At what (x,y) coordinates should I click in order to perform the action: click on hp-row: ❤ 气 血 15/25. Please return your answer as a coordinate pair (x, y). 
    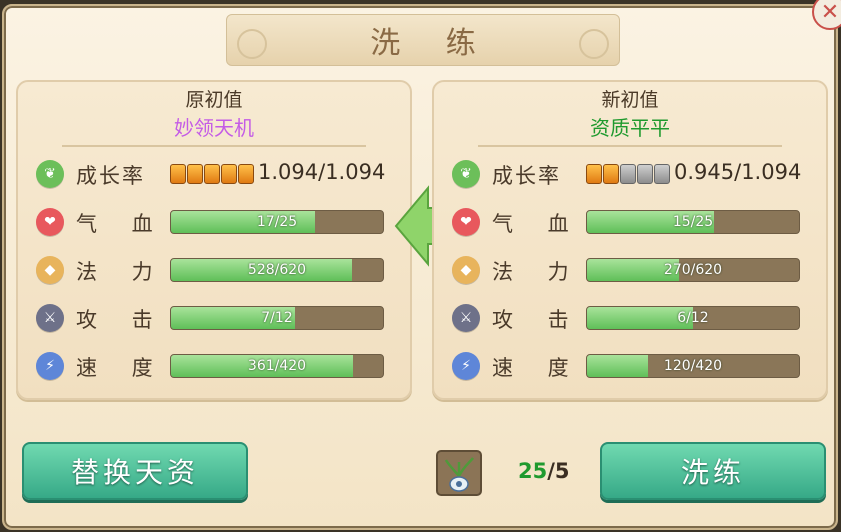
    Looking at the image, I should click on (630, 222).